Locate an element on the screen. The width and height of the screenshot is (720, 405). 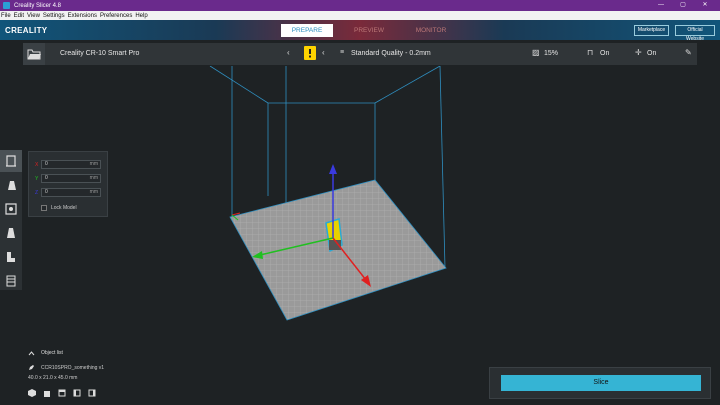
warning-icon is located at coordinates (310, 53).